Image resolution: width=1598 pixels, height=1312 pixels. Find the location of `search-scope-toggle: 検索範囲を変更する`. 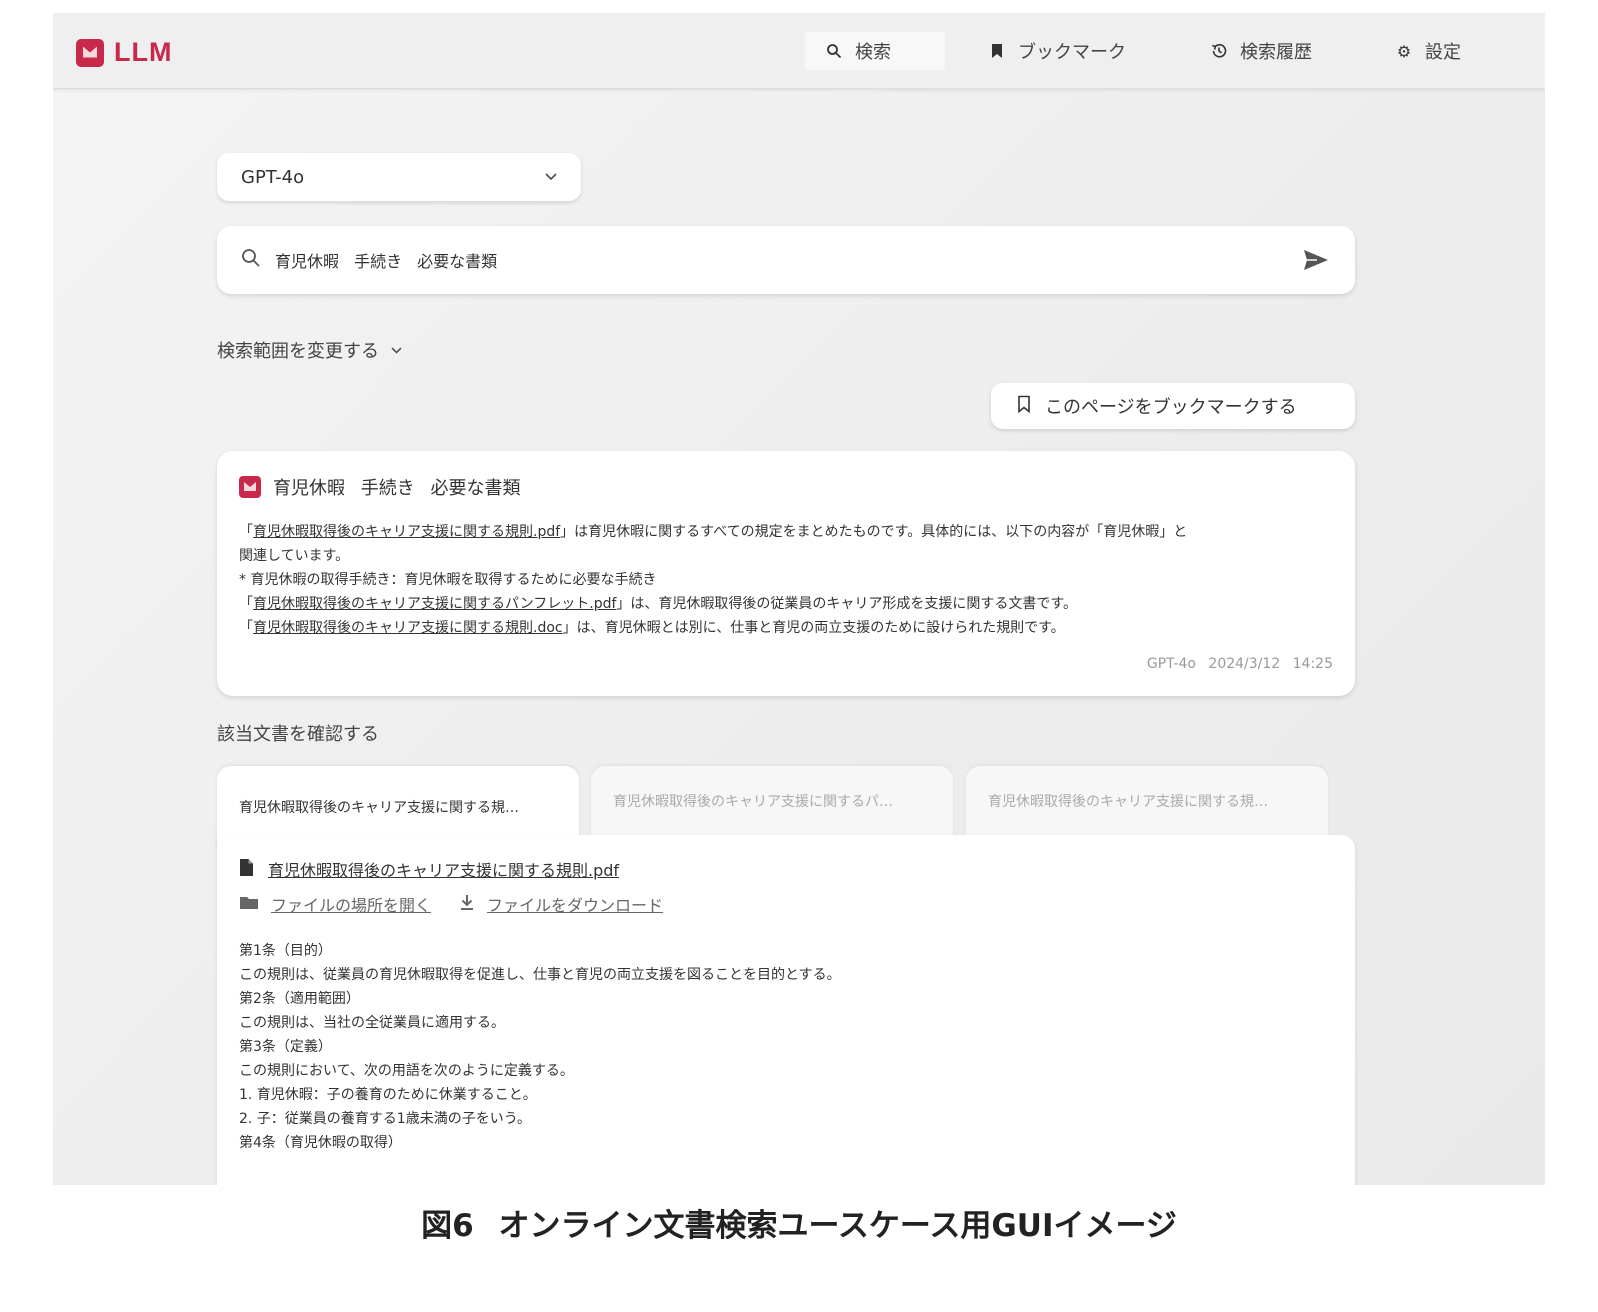

search-scope-toggle: 検索範囲を変更する is located at coordinates (309, 350).